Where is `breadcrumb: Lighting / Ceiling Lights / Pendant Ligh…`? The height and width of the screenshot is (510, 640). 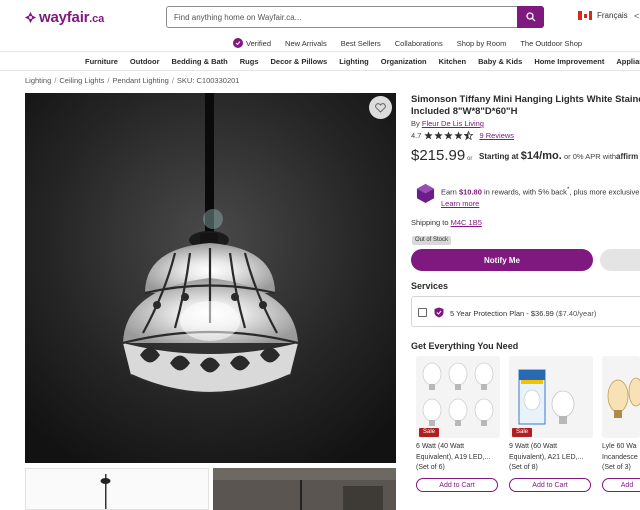
breadcrumb: Lighting / Ceiling Lights / Pendant Ligh… is located at coordinates (132, 80).